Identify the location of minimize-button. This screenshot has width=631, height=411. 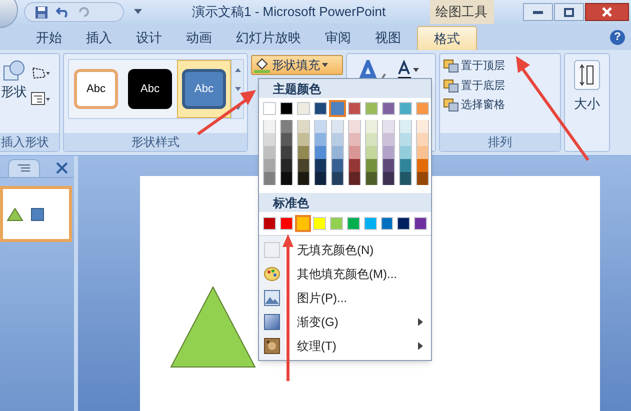
(538, 12).